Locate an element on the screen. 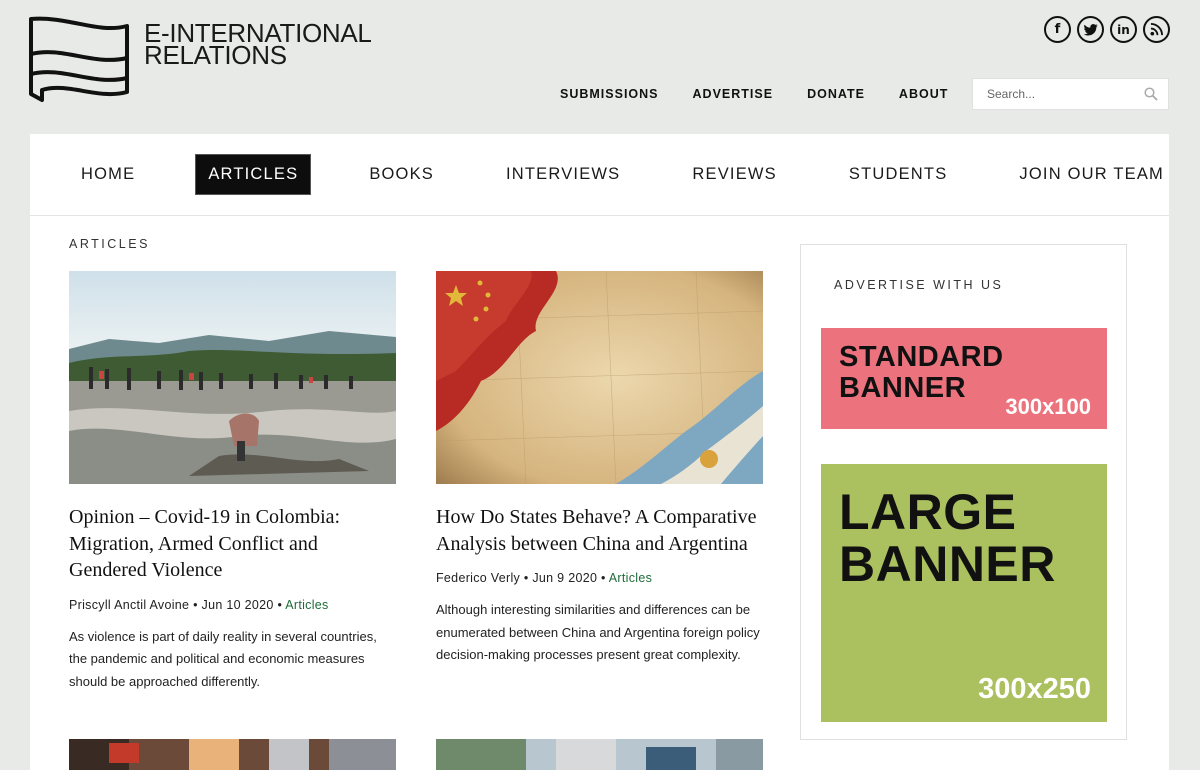 Image resolution: width=1200 pixels, height=770 pixels. tab-students: STUDENTS is located at coordinates (898, 174).